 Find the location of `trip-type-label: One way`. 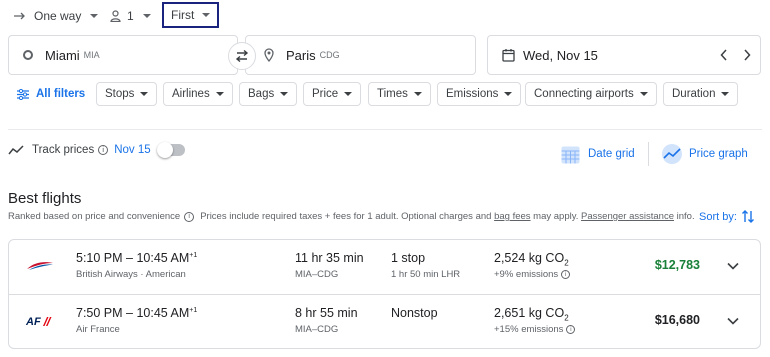

trip-type-label: One way is located at coordinates (58, 16).